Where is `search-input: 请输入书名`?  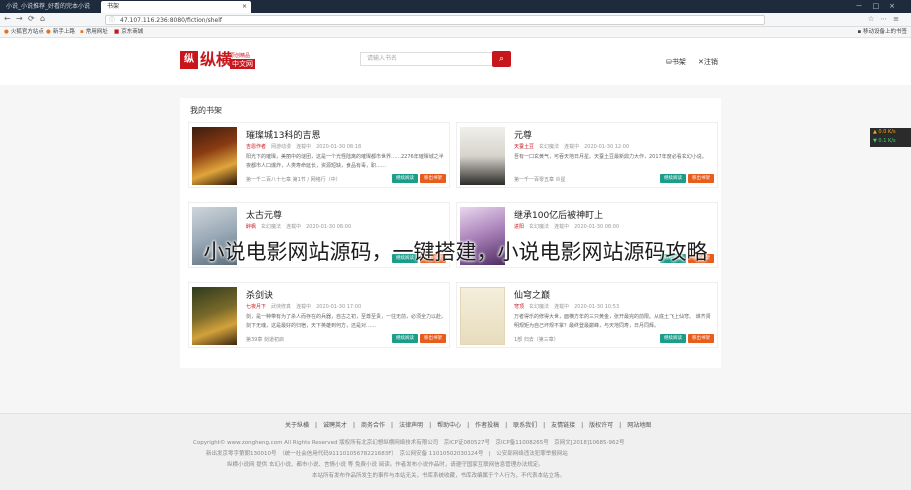 search-input: 请输入书名 is located at coordinates (426, 59).